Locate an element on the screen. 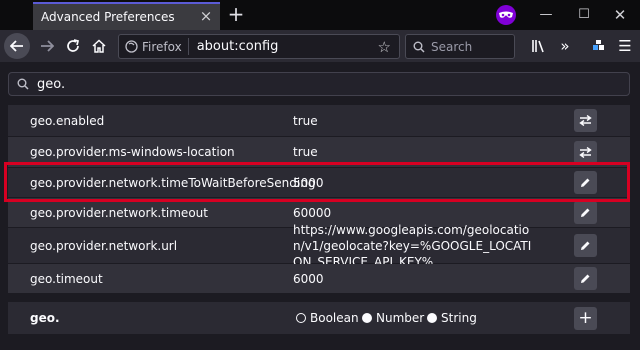  address-bar: Firefox about:config ☆ is located at coordinates (259, 46).